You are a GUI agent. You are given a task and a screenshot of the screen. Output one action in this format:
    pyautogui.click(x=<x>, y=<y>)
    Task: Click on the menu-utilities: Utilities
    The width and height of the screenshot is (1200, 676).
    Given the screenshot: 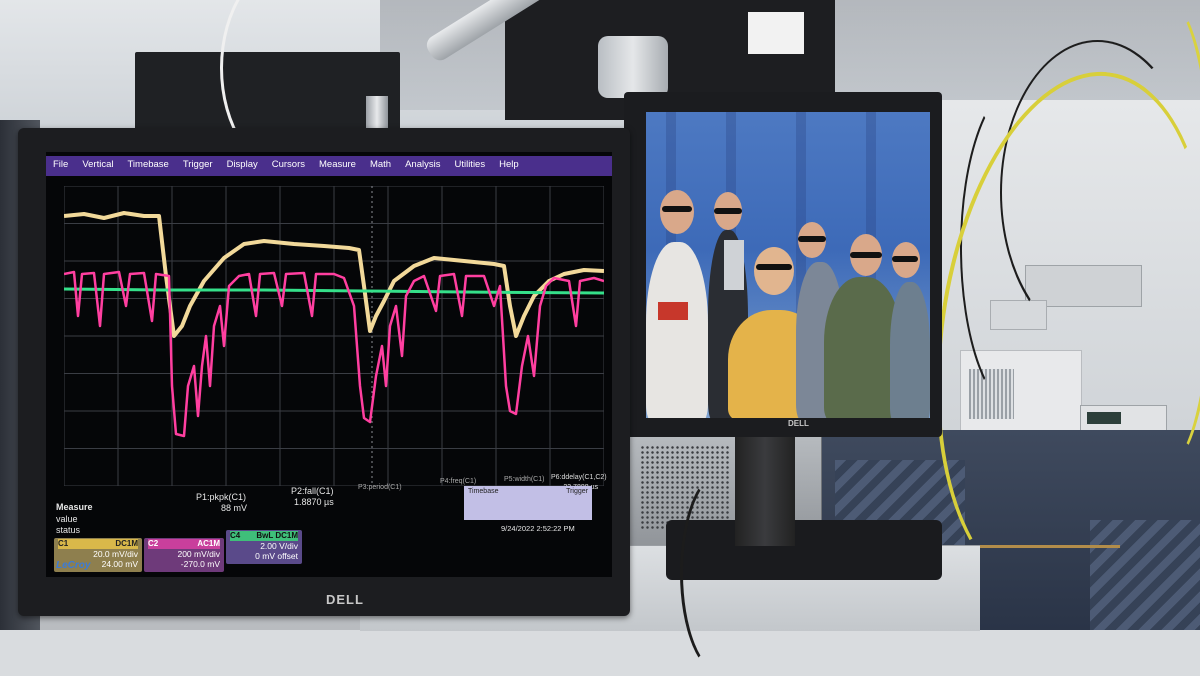 What is the action you would take?
    pyautogui.click(x=469, y=166)
    